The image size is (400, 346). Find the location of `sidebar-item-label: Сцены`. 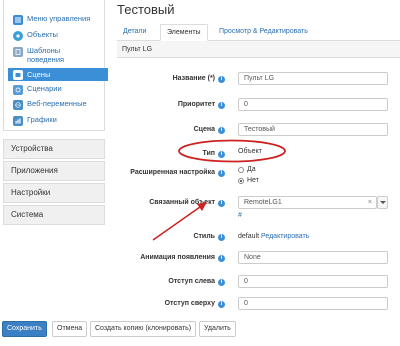

sidebar-item-label: Сцены is located at coordinates (39, 74).